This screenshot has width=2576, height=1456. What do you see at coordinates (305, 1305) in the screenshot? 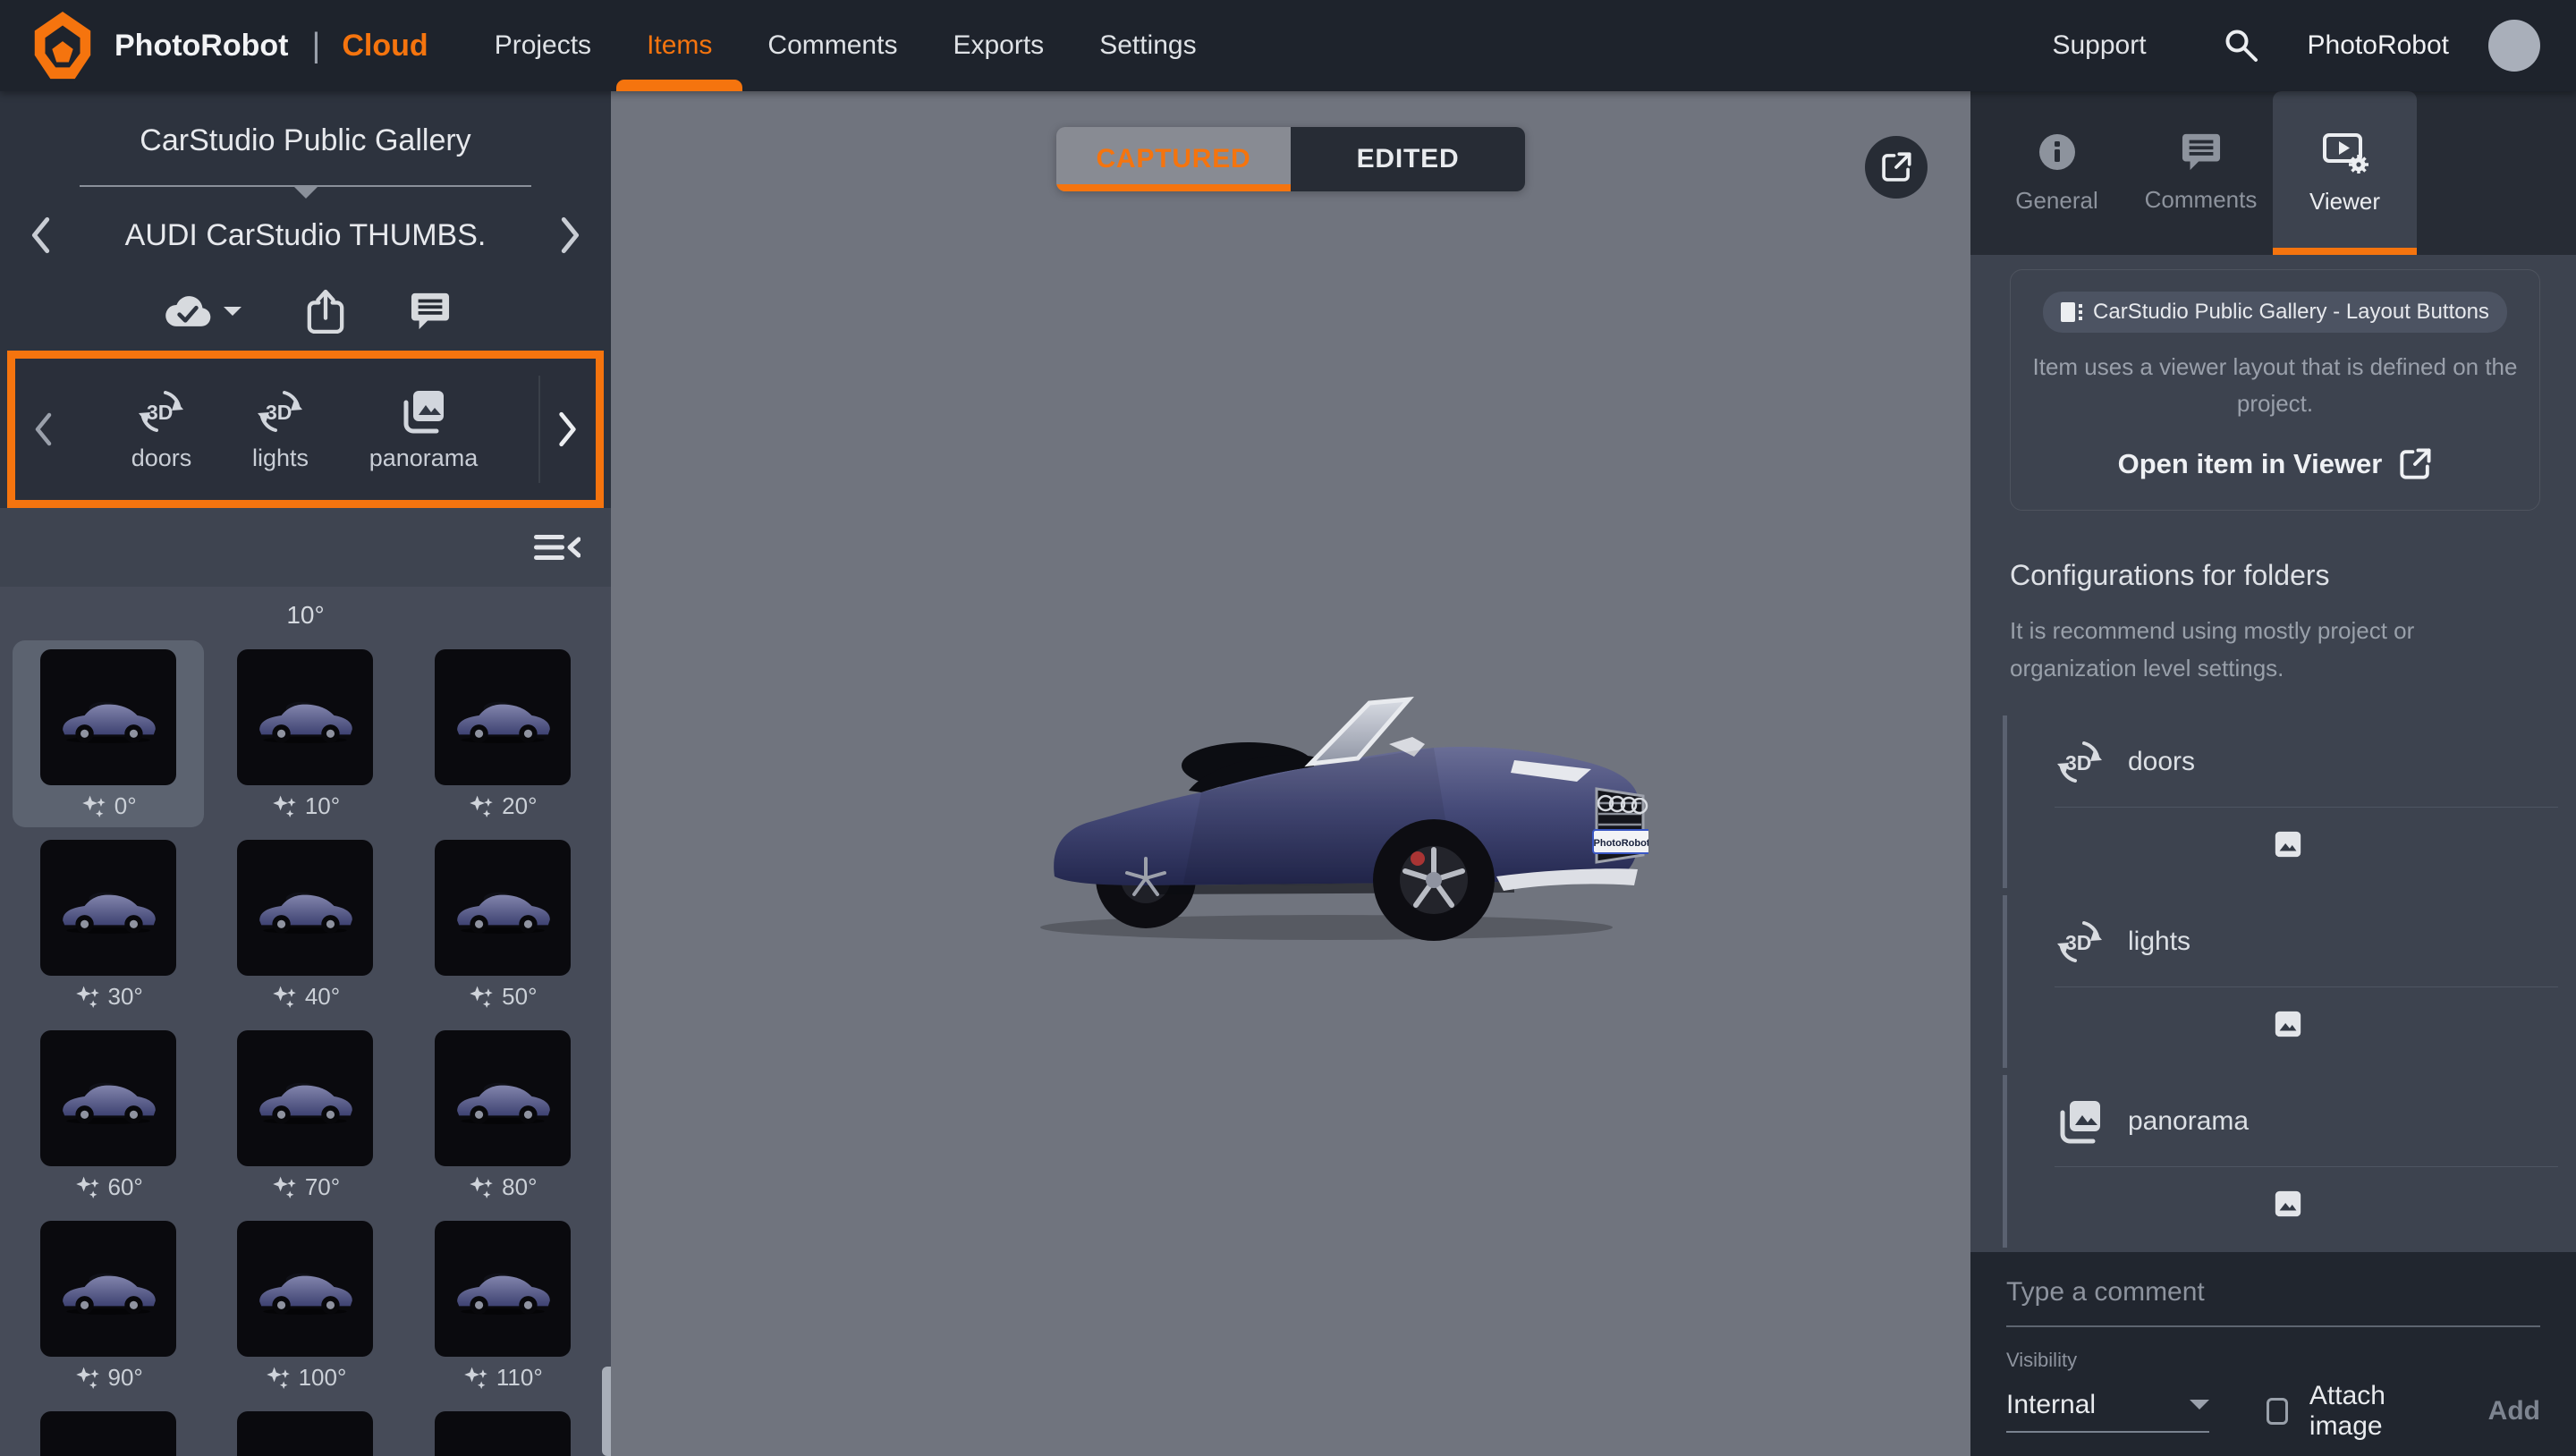
I see `thumbnail-100: 100°` at bounding box center [305, 1305].